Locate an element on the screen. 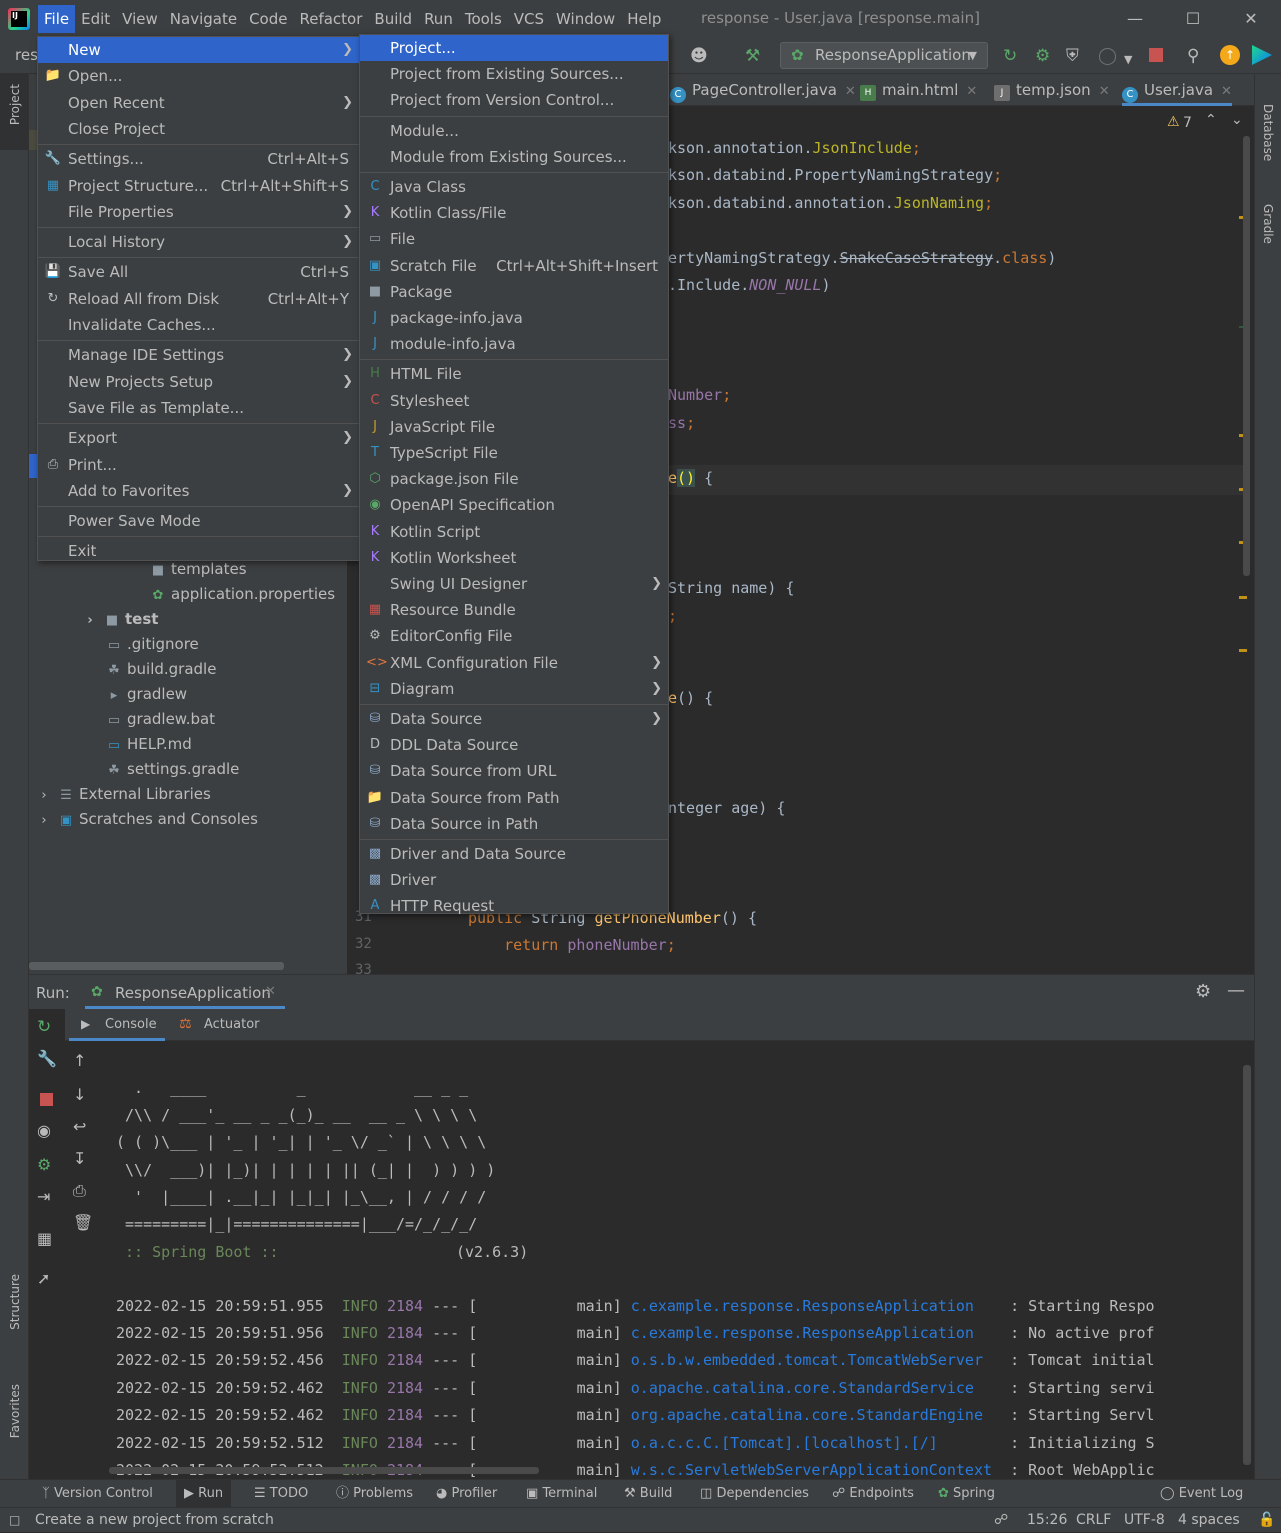  new-menu-html-file: H HTML File is located at coordinates (514, 374).